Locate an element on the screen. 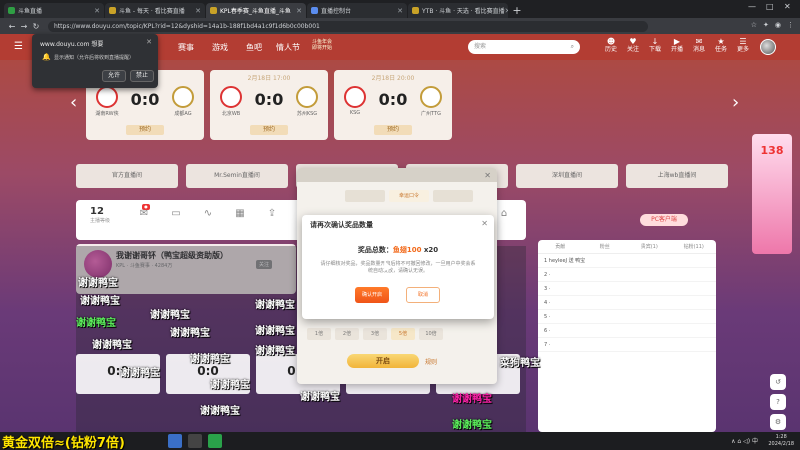  reload-icon: ↻ is located at coordinates (36, 26).